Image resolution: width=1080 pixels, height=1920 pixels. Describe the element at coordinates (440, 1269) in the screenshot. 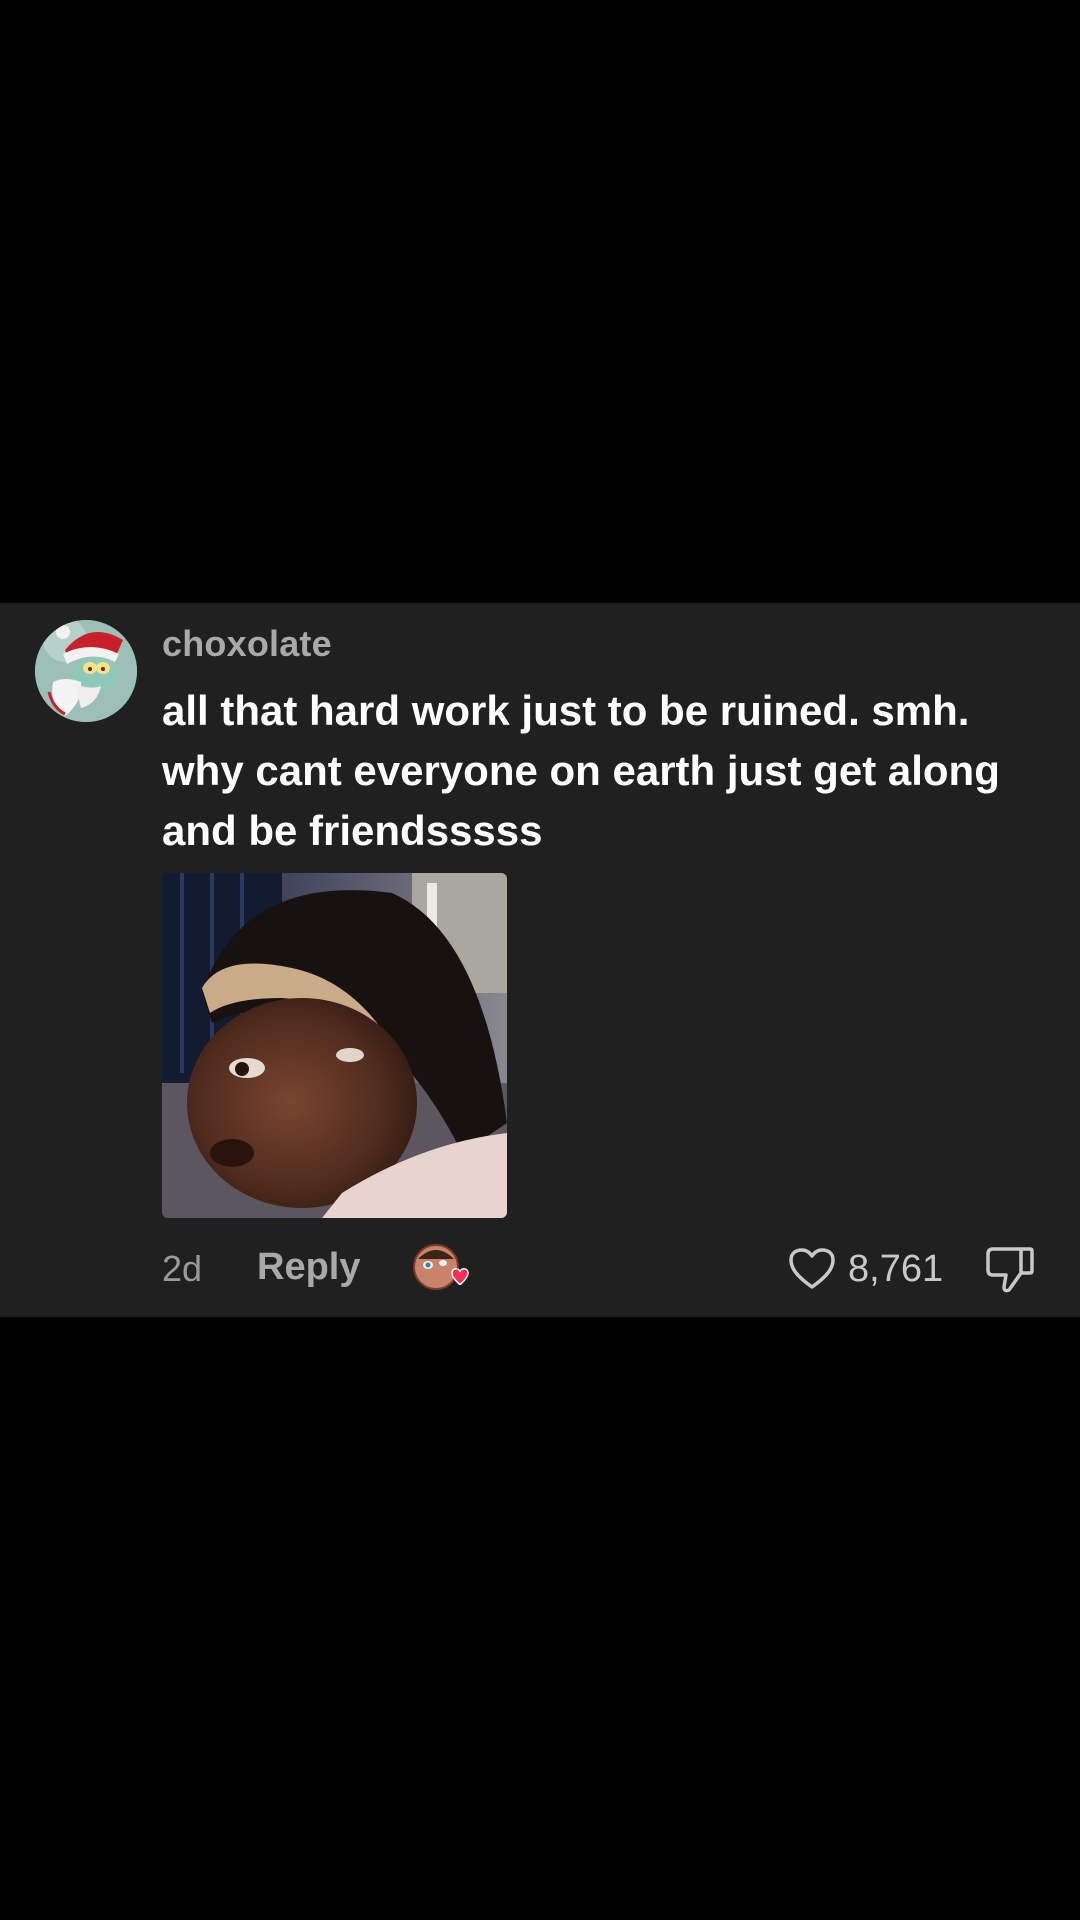

I see `creator-liked-icon` at that location.